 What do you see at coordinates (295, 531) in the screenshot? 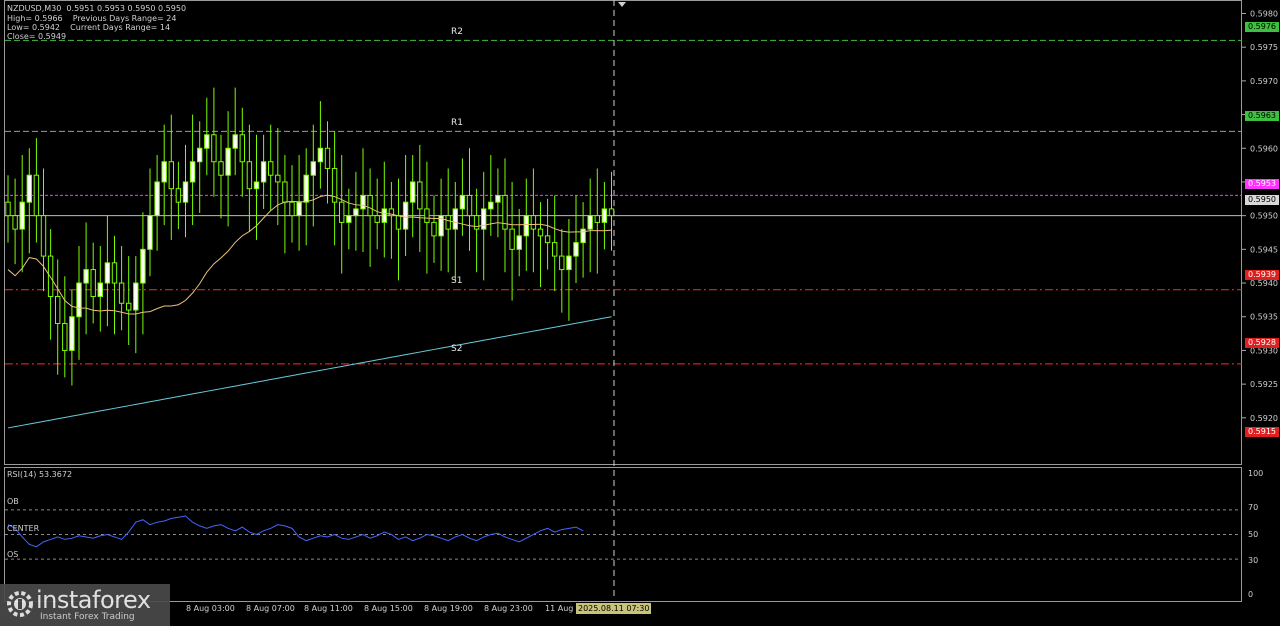
I see `rsi-line` at bounding box center [295, 531].